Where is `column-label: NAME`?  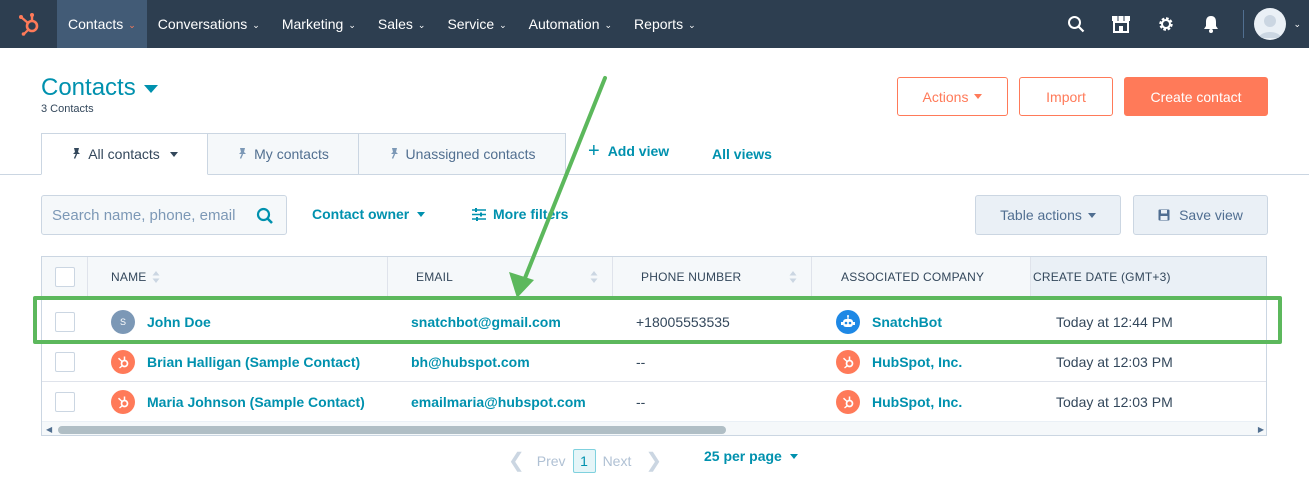 column-label: NAME is located at coordinates (129, 277).